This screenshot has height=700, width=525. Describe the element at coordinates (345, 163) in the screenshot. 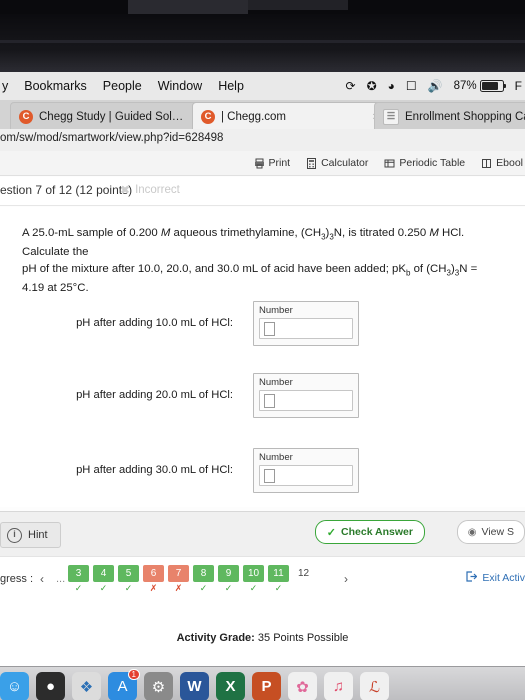

I see `calculator-label: Calculator` at that location.